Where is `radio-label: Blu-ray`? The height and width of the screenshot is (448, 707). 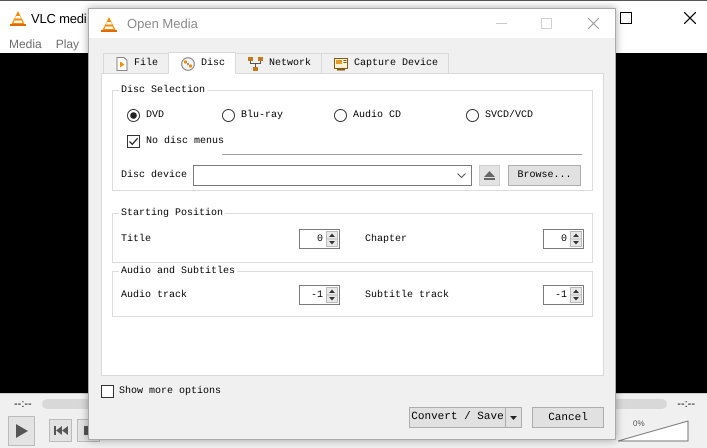 radio-label: Blu-ray is located at coordinates (262, 115).